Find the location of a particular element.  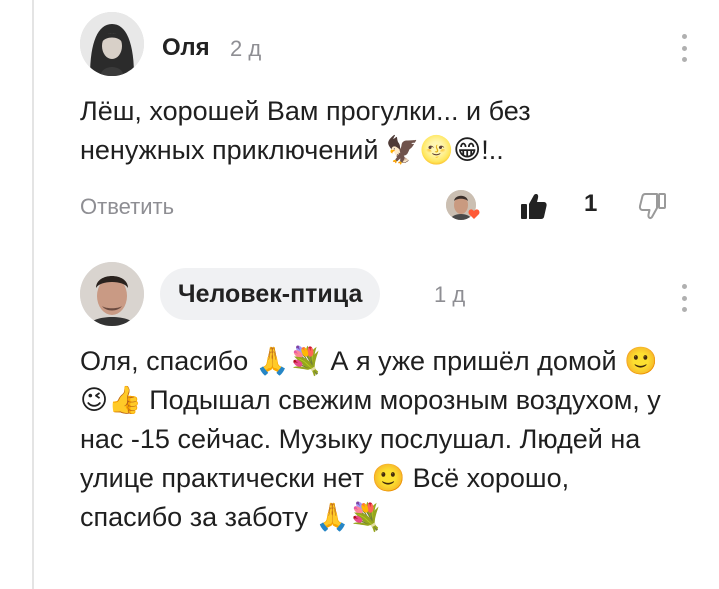

author-name: Человек-птица is located at coordinates (270, 294).